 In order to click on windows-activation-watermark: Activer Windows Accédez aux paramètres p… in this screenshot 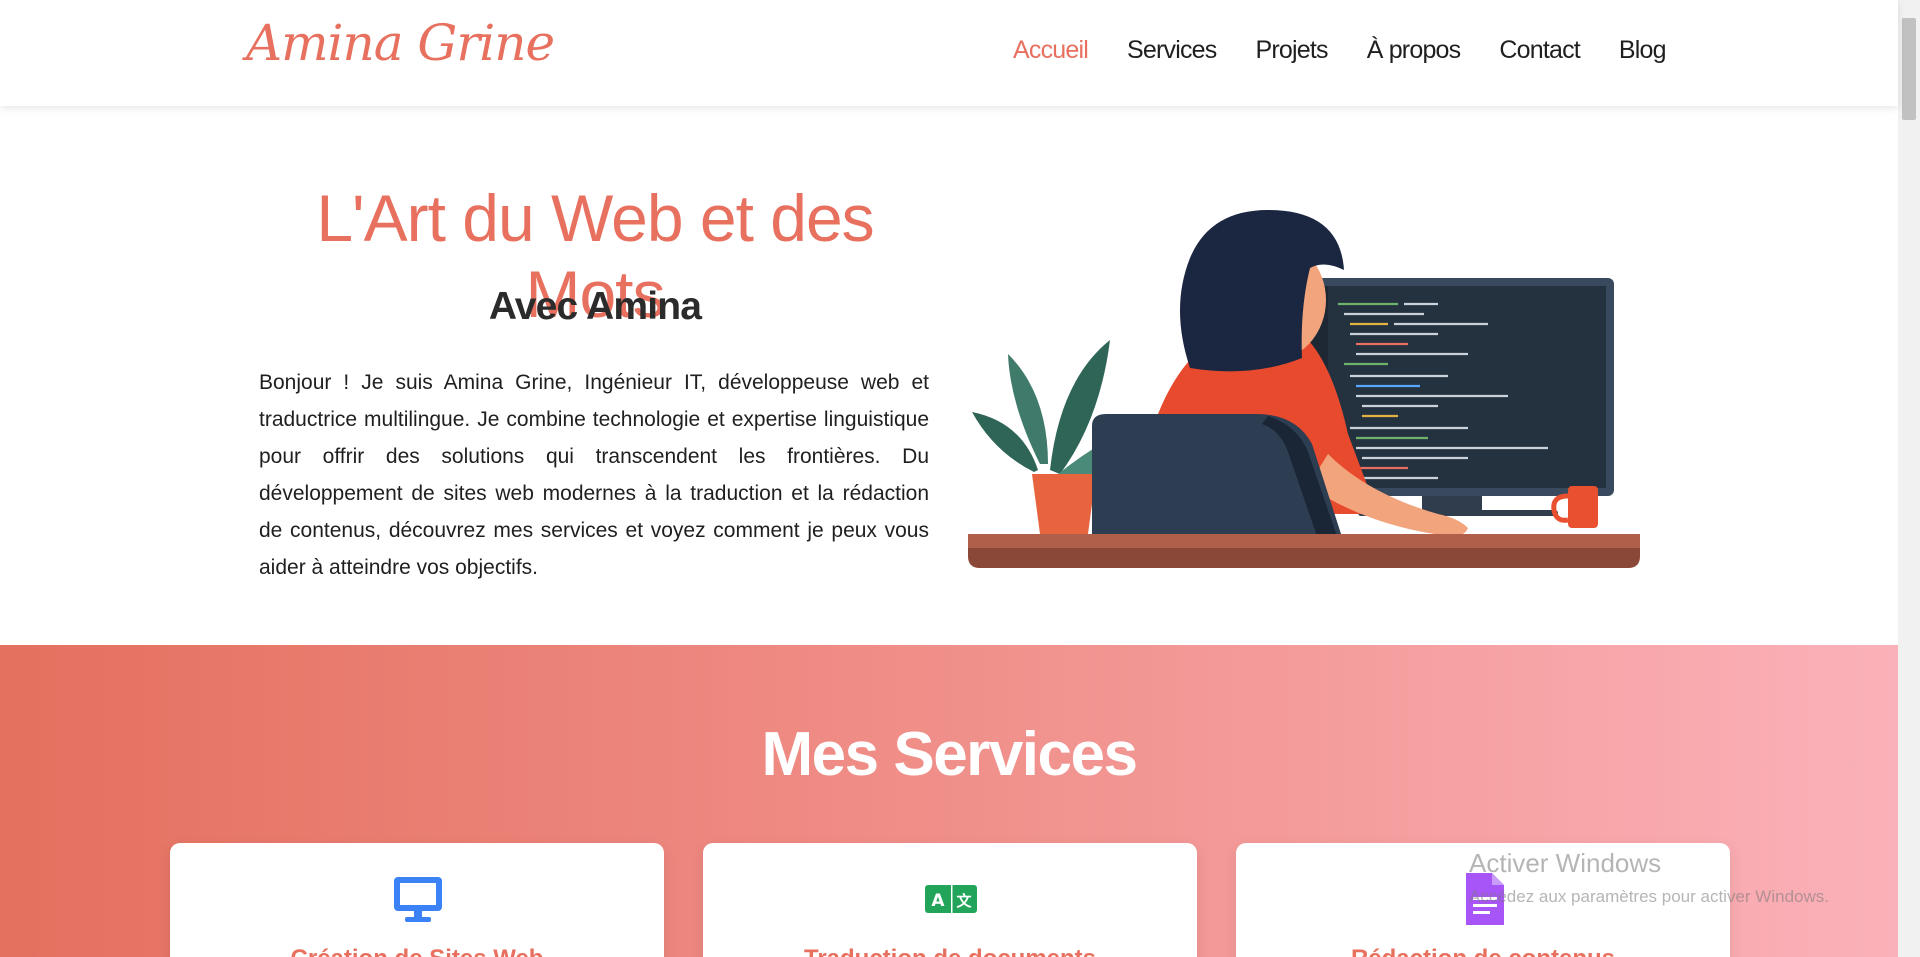, I will do `click(1649, 877)`.